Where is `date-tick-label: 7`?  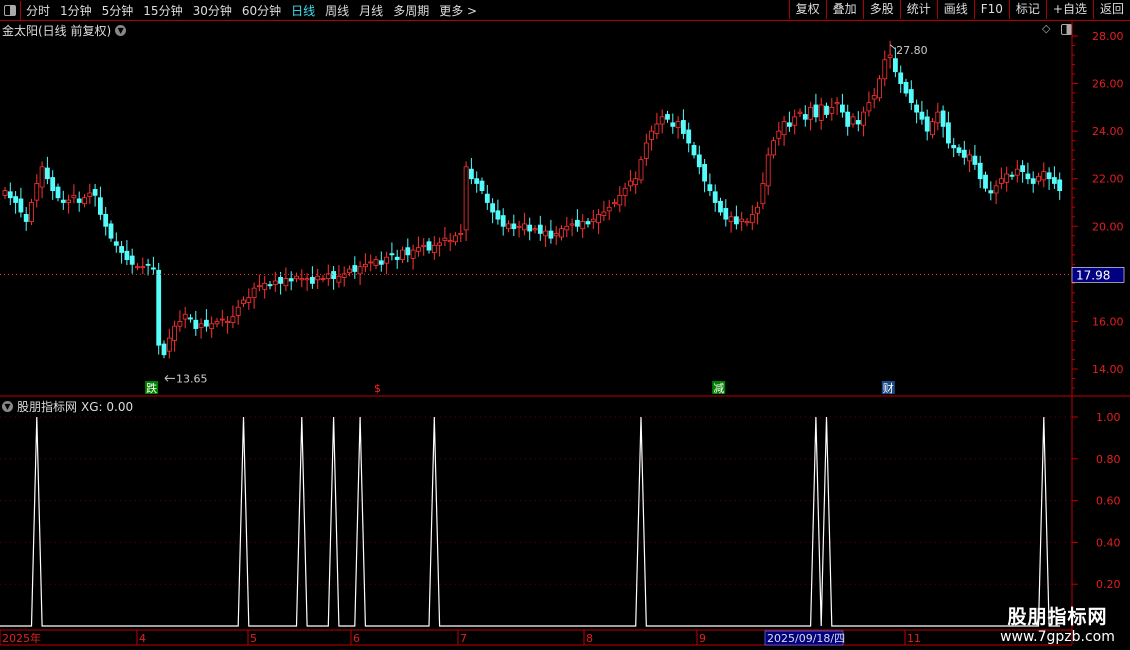
date-tick-label: 7 is located at coordinates (463, 638).